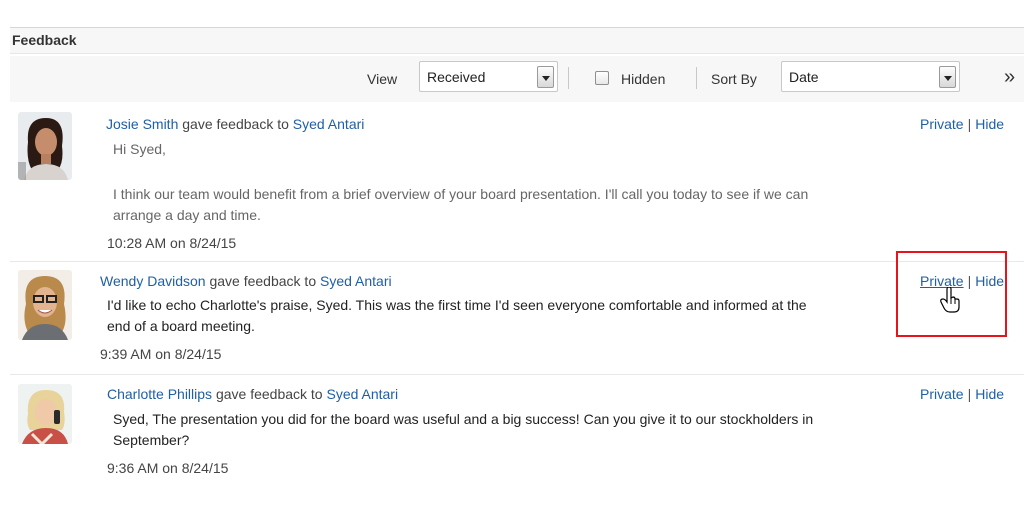 The image size is (1024, 519). I want to click on feedback-toolbar: View Received Hidden Sort By Date », so click(517, 79).